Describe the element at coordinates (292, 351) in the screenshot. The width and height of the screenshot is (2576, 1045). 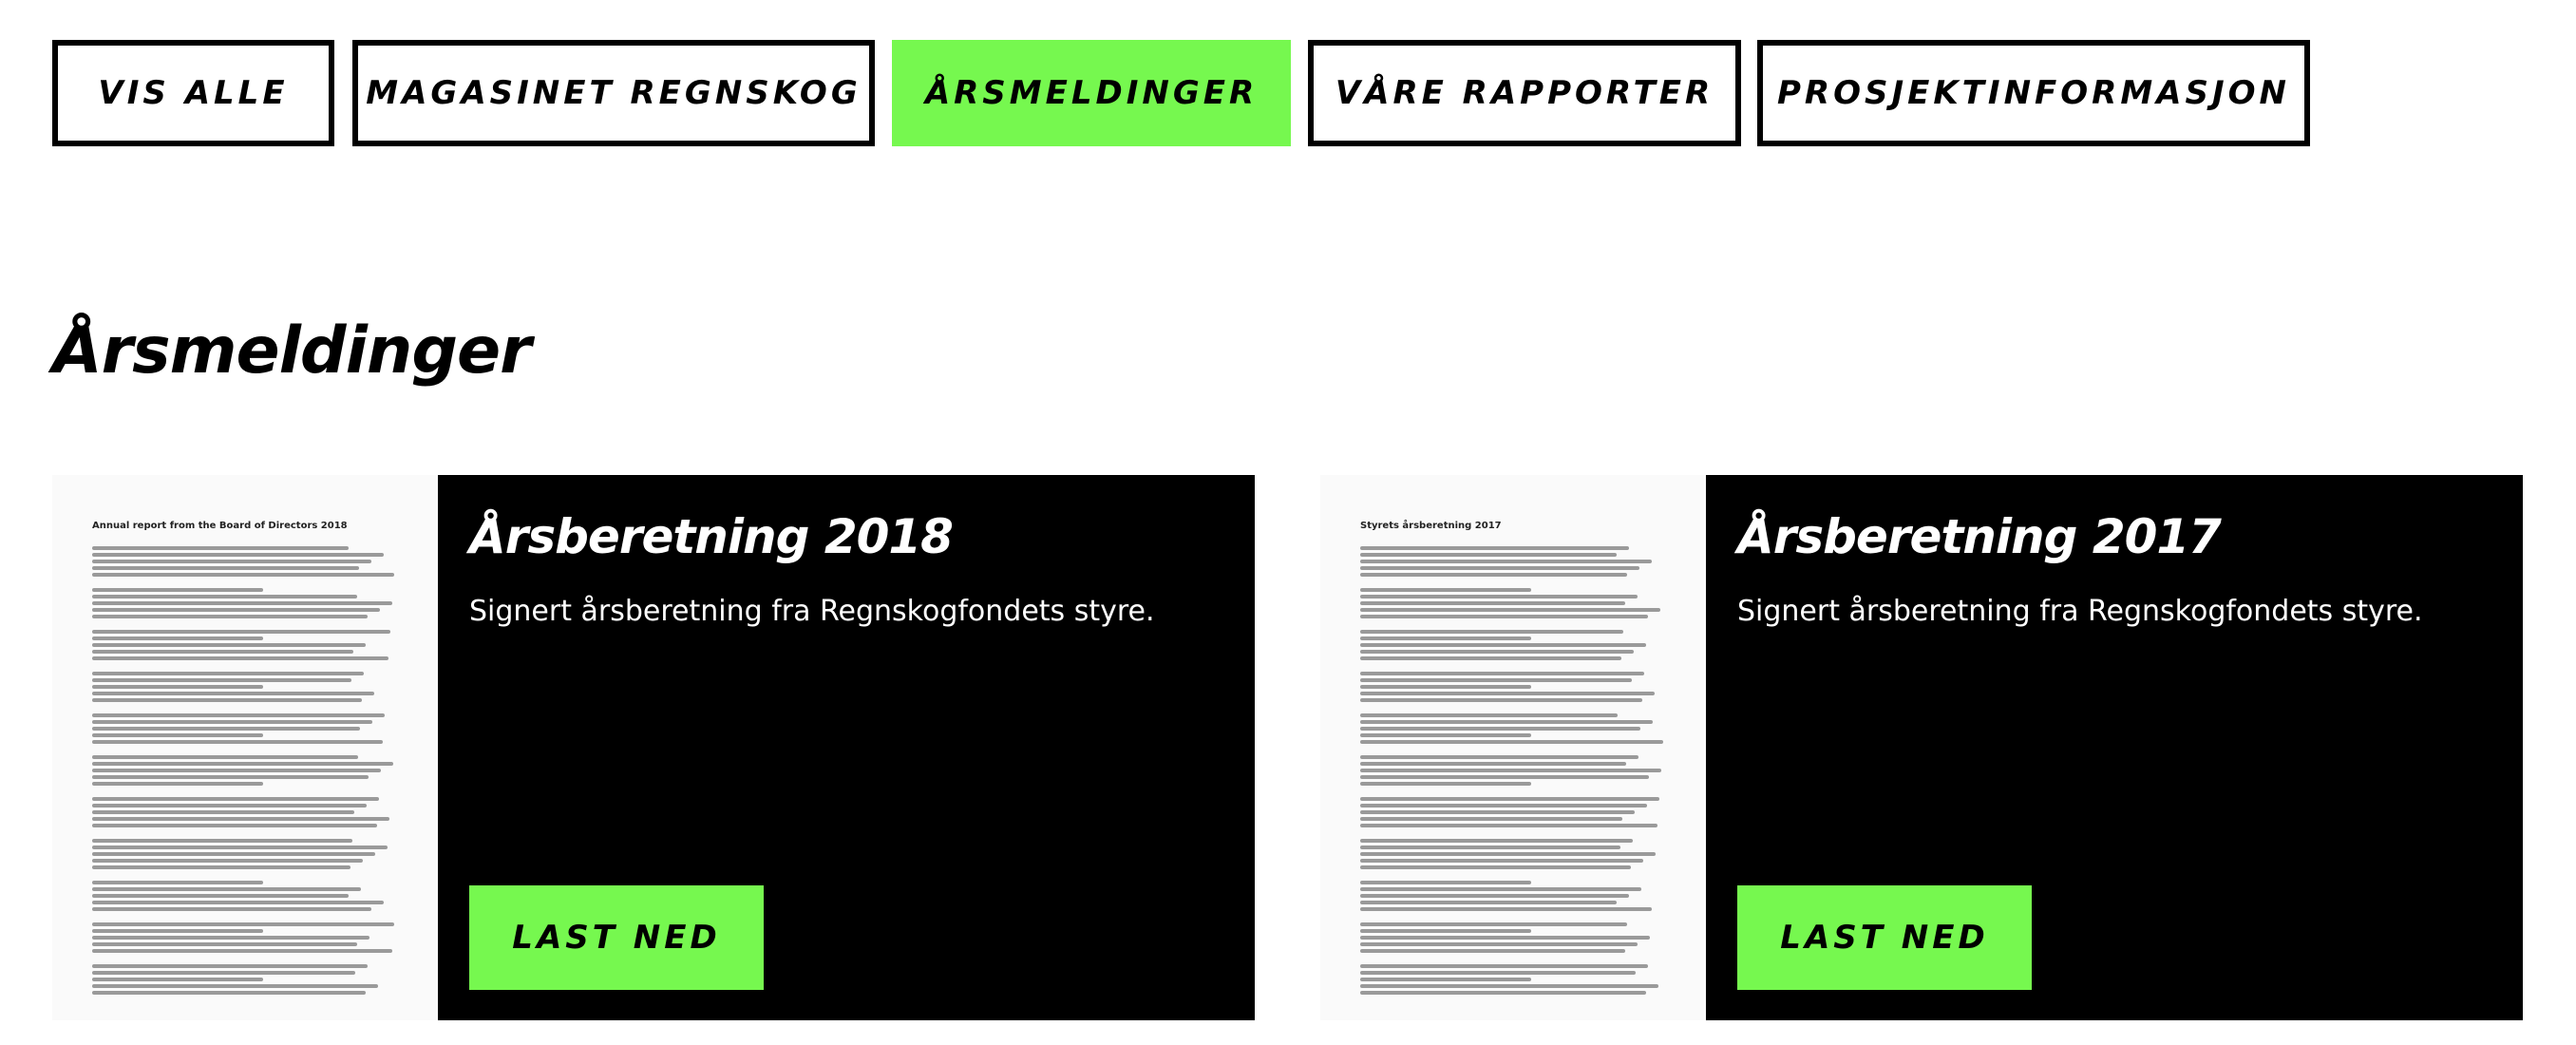
I see `page-title: Årsmeldinger` at that location.